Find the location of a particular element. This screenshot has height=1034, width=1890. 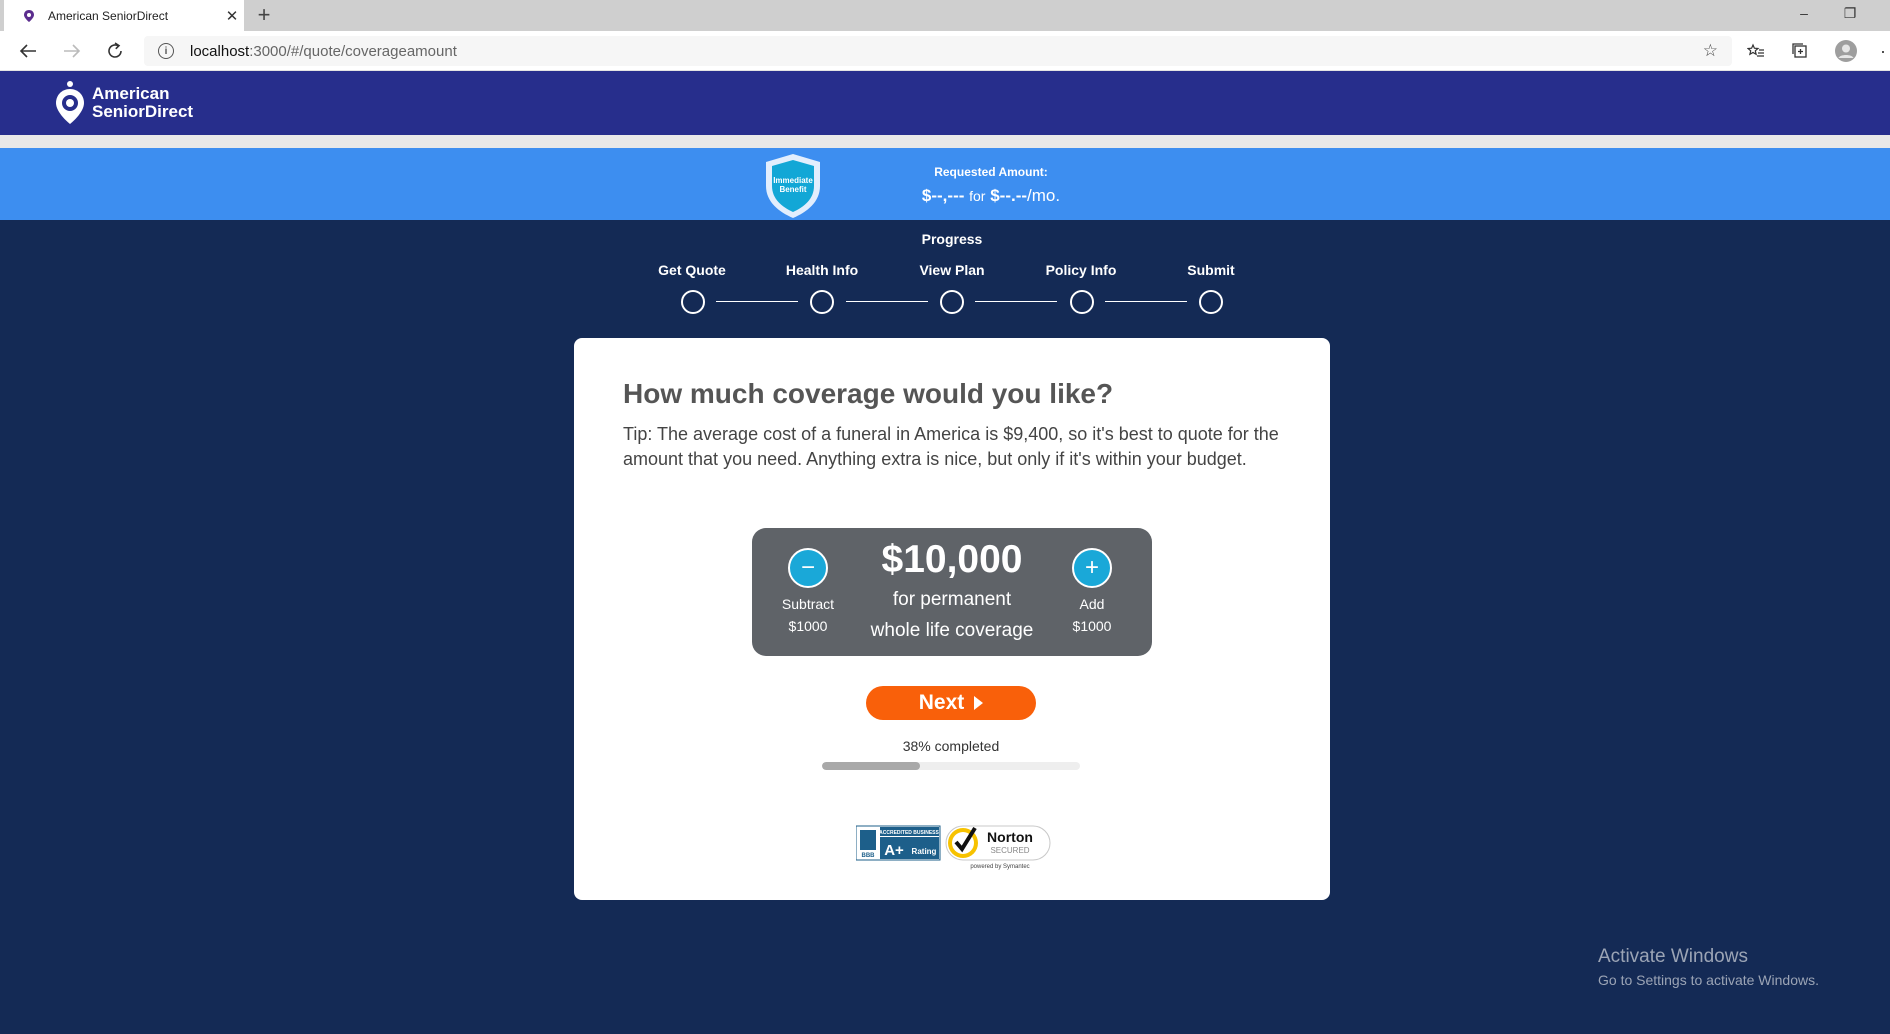

header-separator is located at coordinates (945, 141).